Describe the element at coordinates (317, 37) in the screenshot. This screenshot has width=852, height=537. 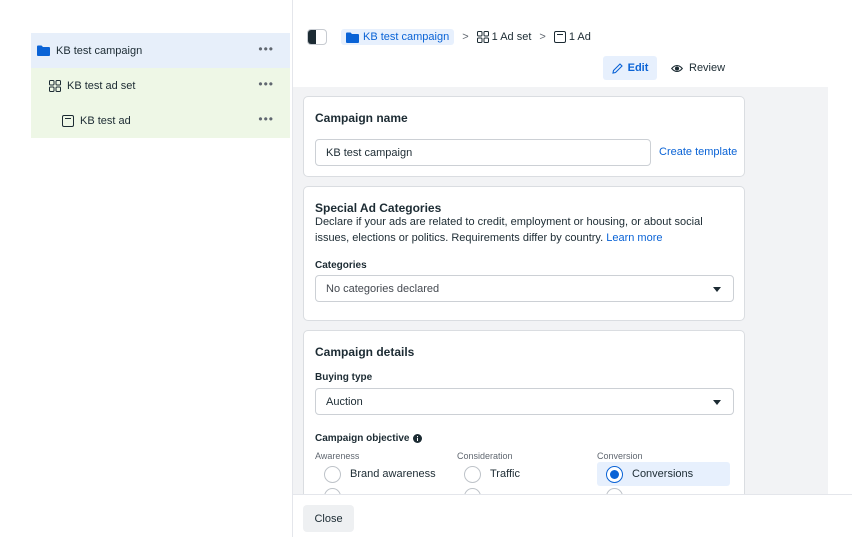
I see `panel-toggle-icon` at that location.